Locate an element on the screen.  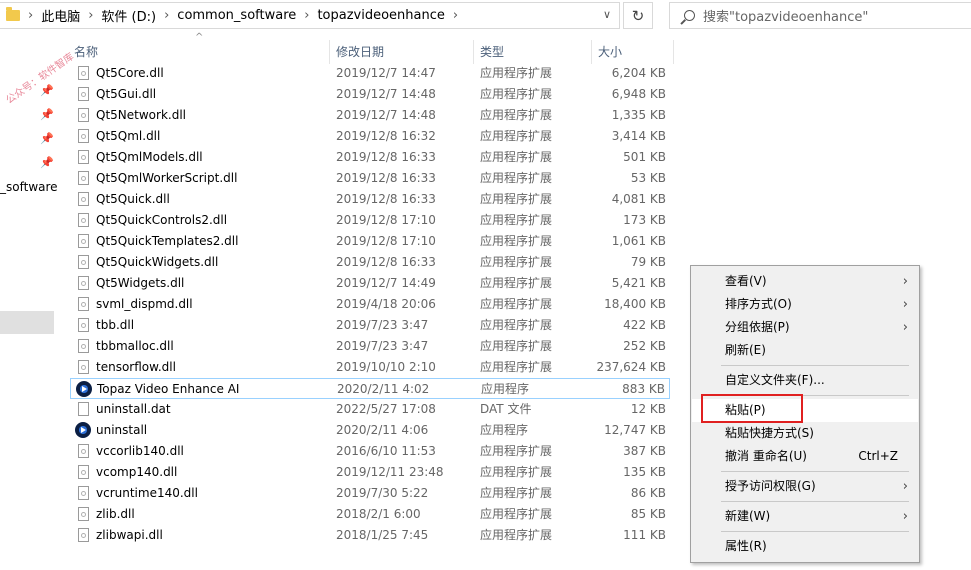
menu-item: 属性(R) is located at coordinates (805, 546).